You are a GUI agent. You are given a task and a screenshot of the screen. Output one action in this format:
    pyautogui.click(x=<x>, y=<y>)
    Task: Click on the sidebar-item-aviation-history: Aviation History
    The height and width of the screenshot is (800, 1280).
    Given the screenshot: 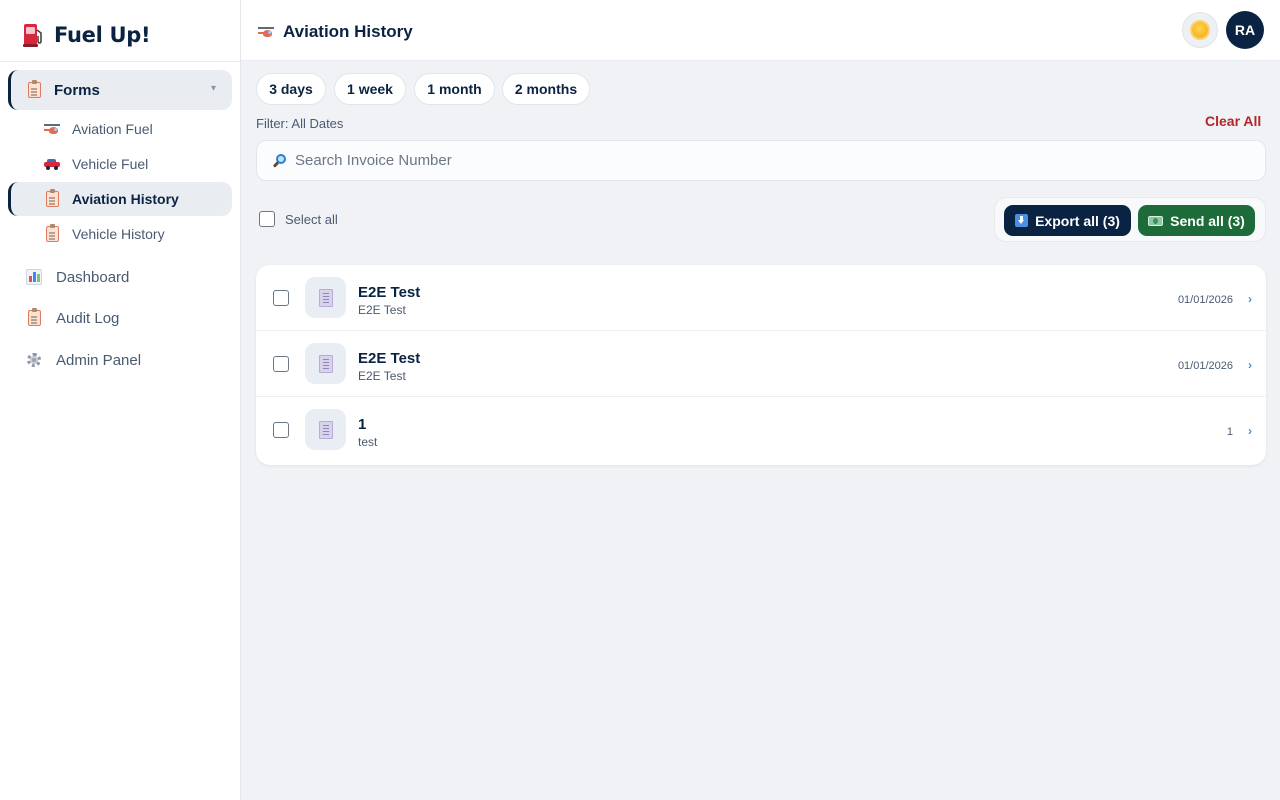 What is the action you would take?
    pyautogui.click(x=120, y=199)
    